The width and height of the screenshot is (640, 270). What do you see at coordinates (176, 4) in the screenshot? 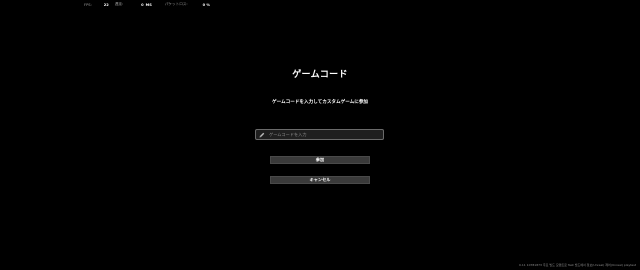
I see `packet-loss-label: パケットロス:` at bounding box center [176, 4].